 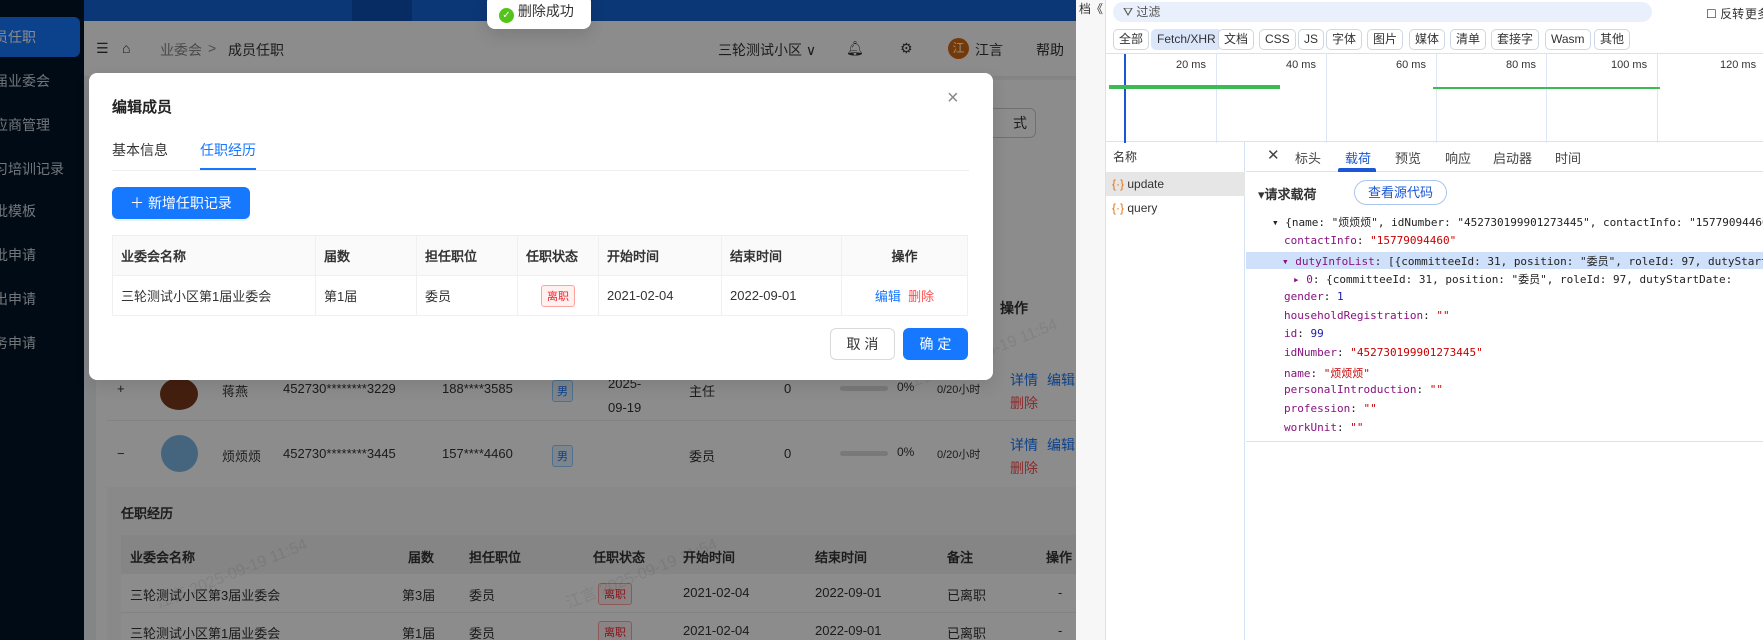 What do you see at coordinates (539, 14) in the screenshot?
I see `toast-message: ✓ 删除成功` at bounding box center [539, 14].